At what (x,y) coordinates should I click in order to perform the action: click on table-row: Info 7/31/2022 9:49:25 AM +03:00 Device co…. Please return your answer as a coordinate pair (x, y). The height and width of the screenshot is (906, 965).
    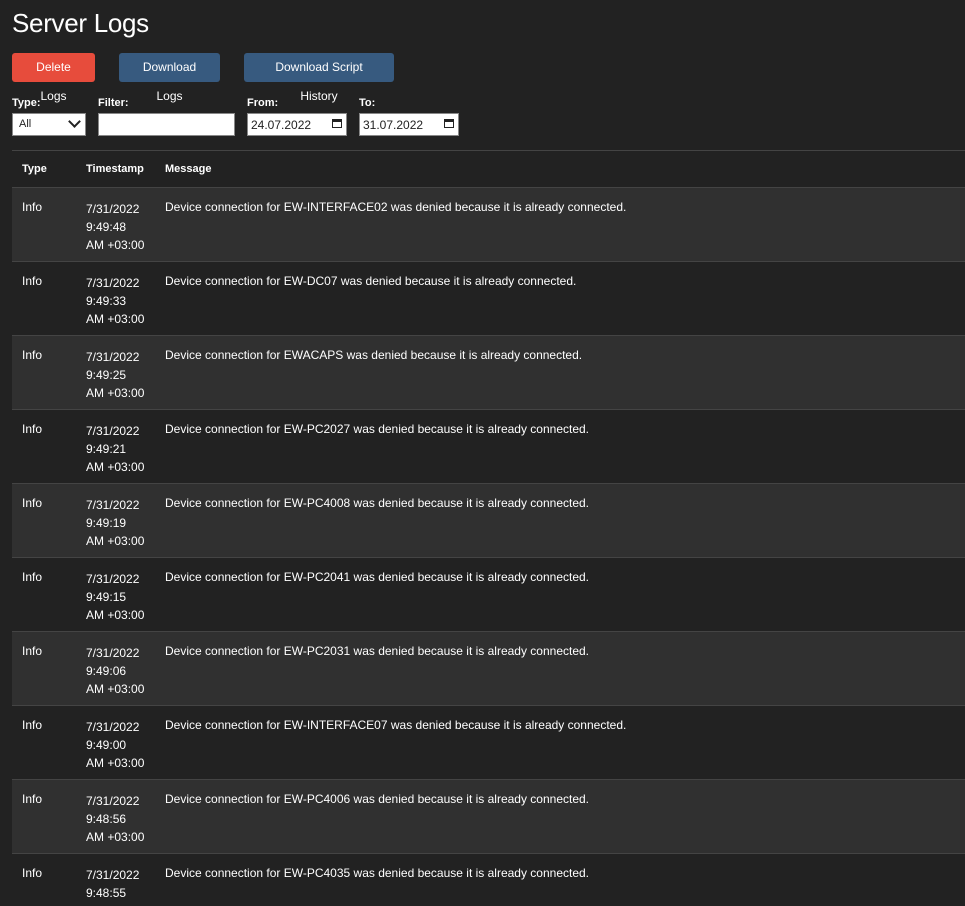
    Looking at the image, I should click on (488, 373).